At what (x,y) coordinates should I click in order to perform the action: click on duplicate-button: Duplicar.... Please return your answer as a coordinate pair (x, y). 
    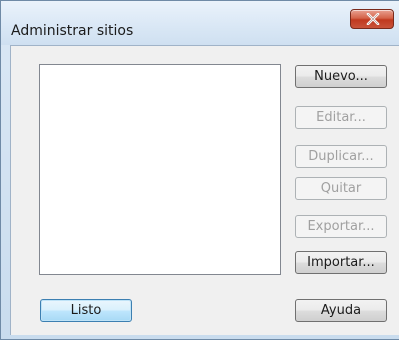
    Looking at the image, I should click on (341, 156).